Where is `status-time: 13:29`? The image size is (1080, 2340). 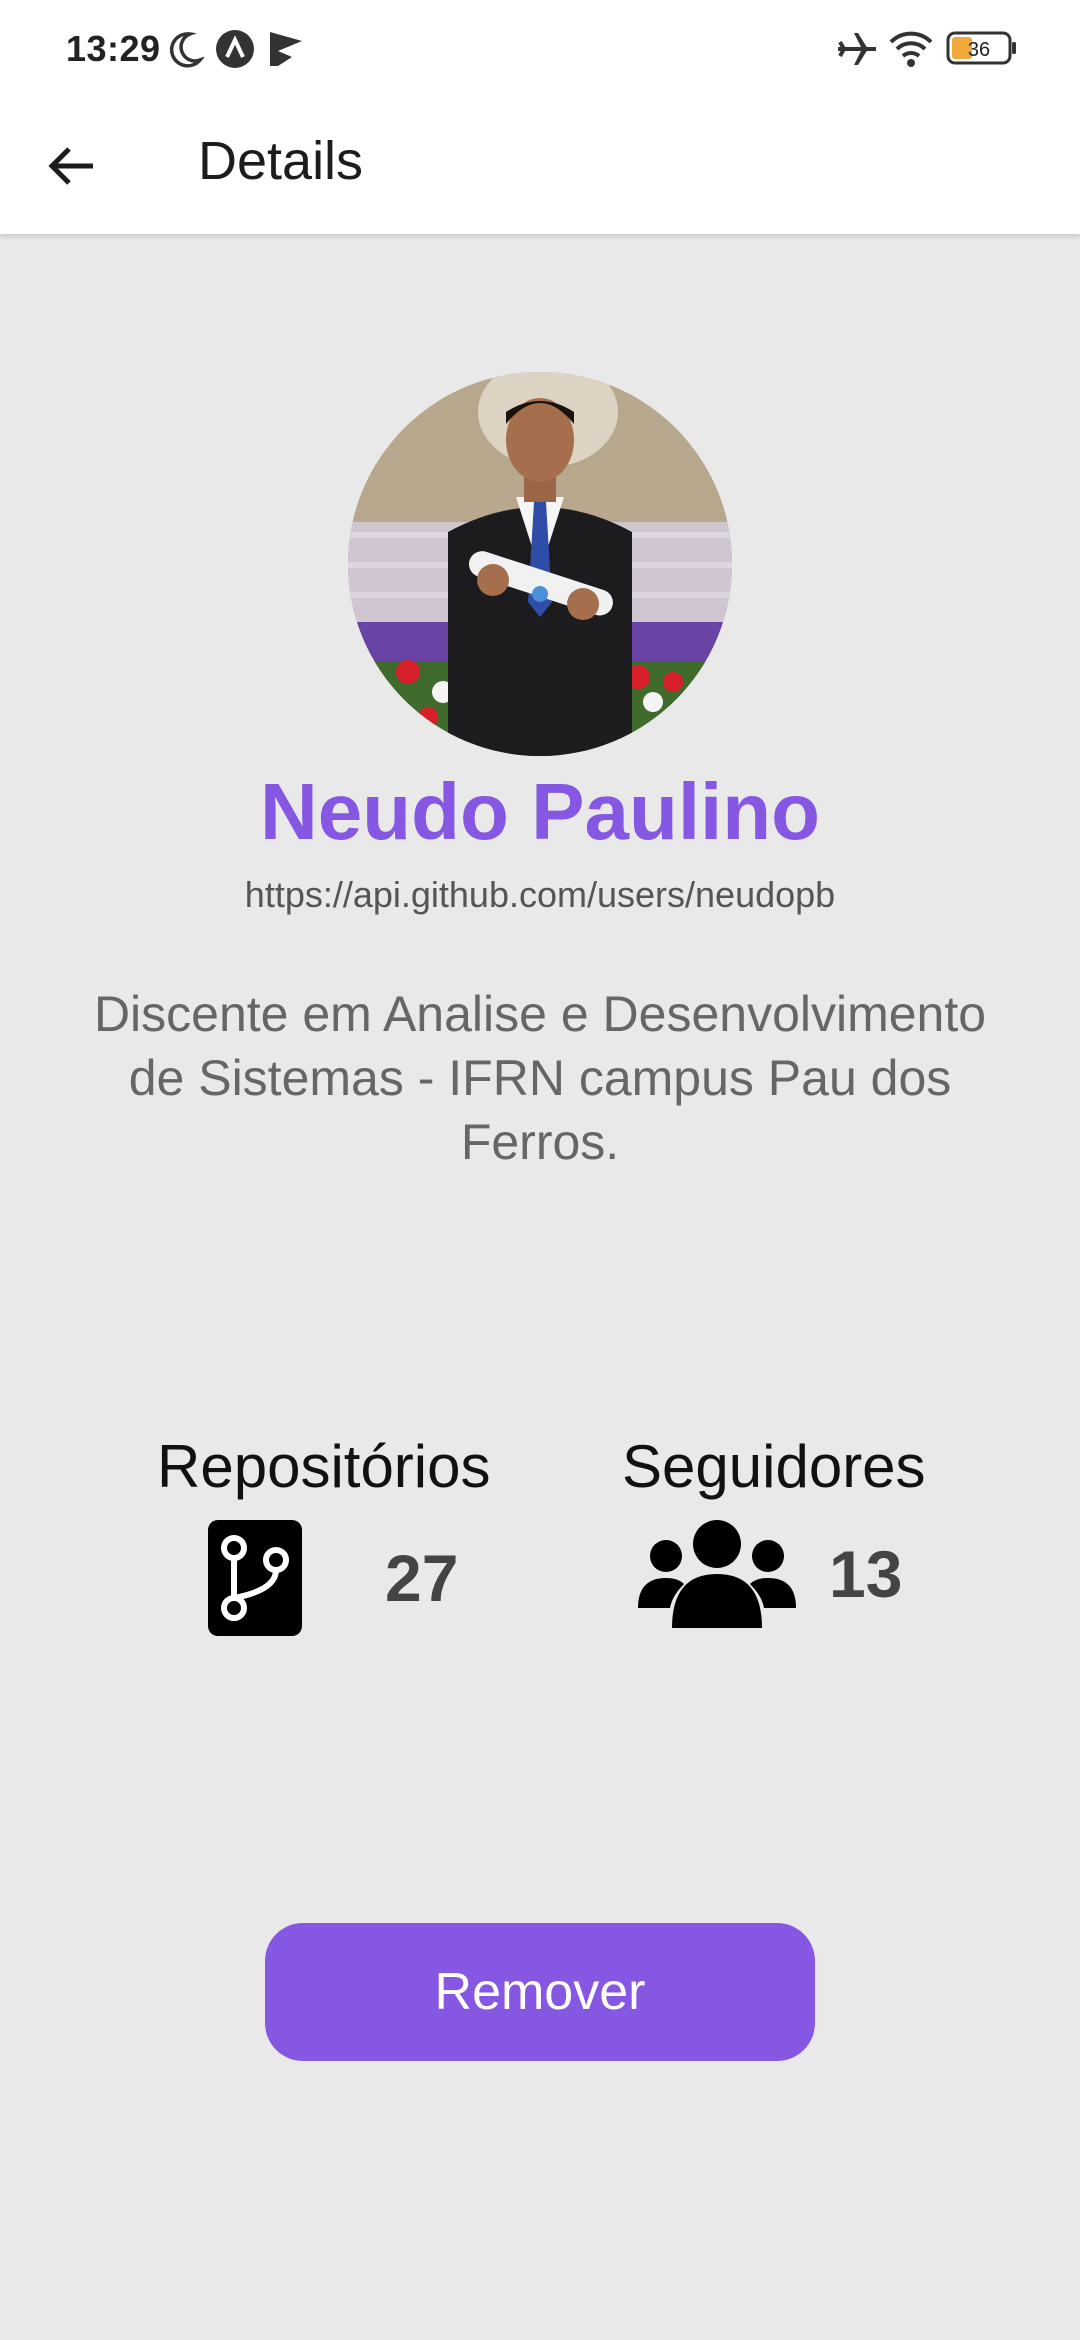 status-time: 13:29 is located at coordinates (113, 48).